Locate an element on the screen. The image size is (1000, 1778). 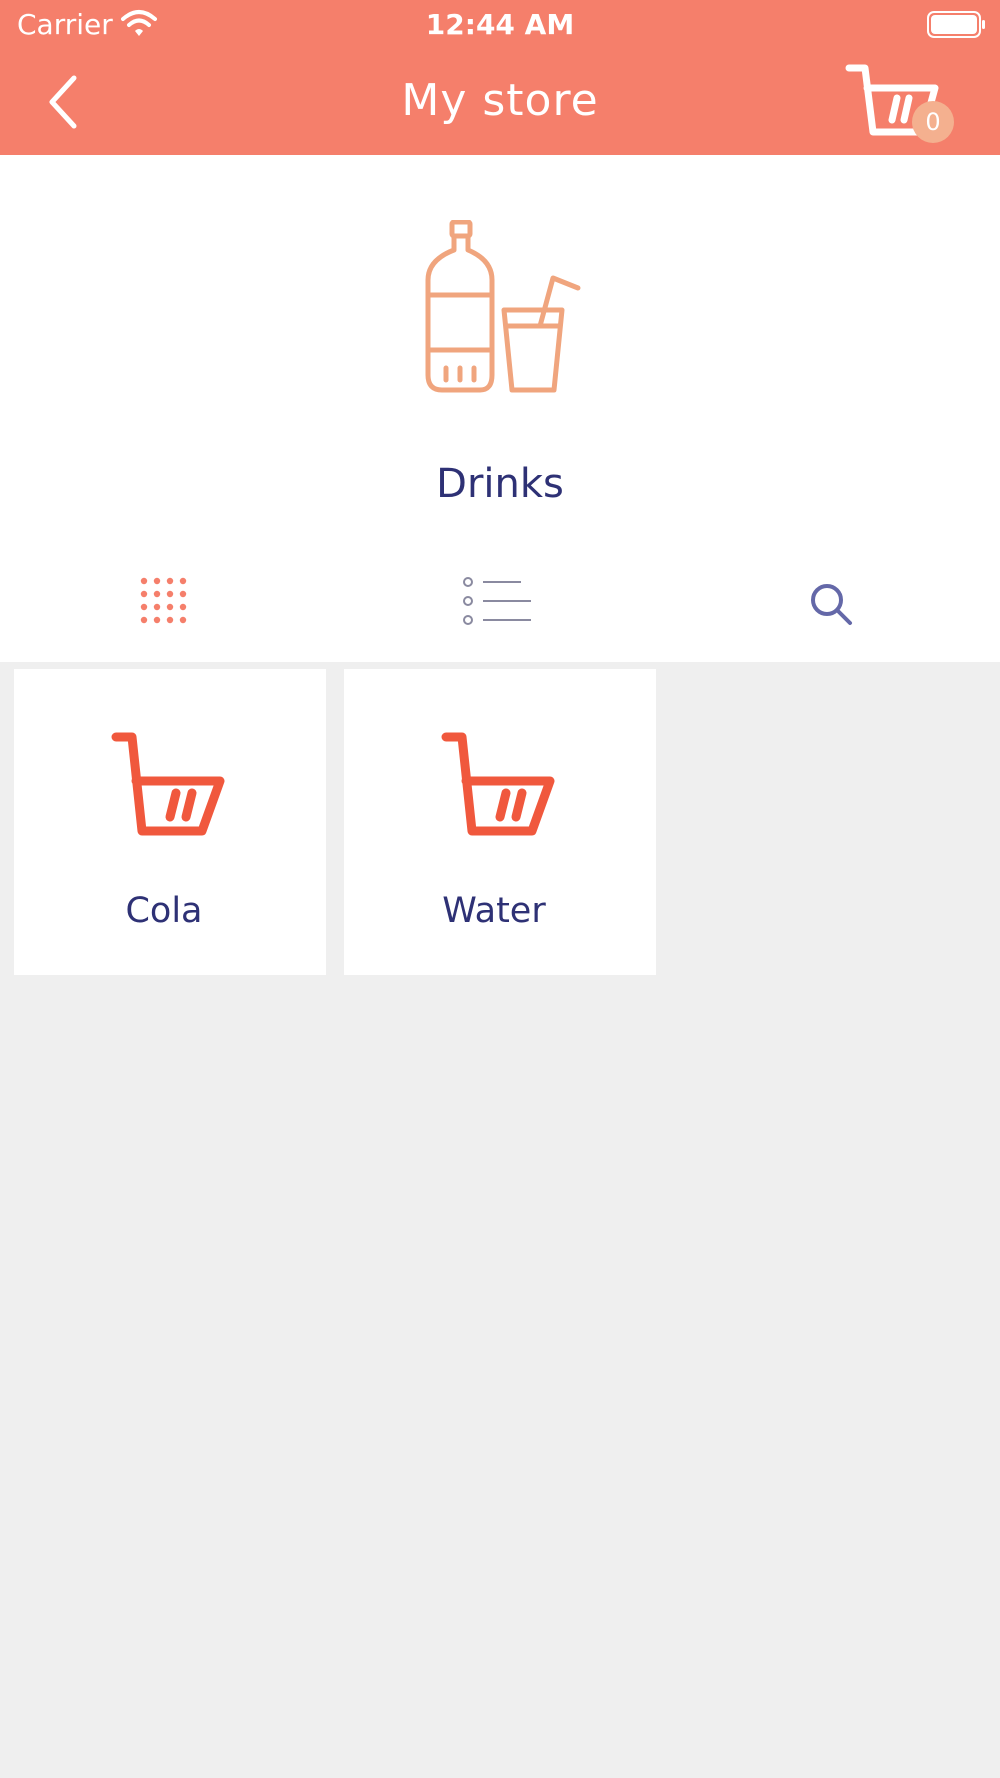
product-card-water: Water is located at coordinates (500, 822).